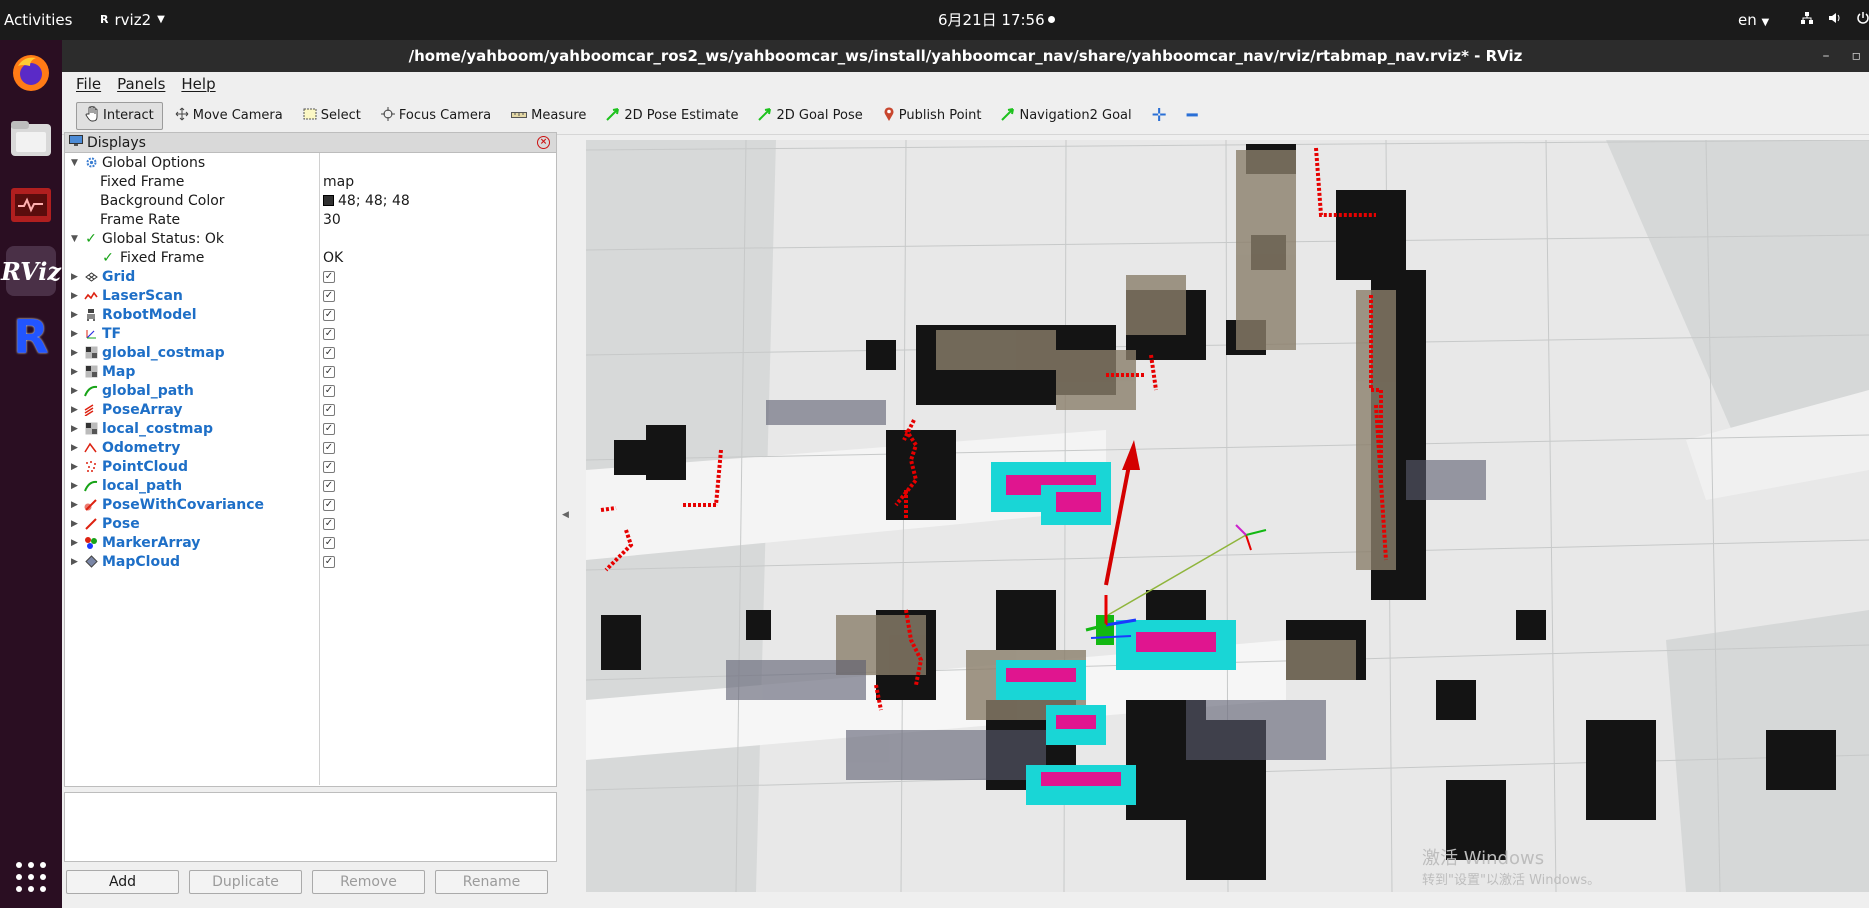  What do you see at coordinates (310, 523) in the screenshot?
I see `display-item-pose: ▶ Pose ✓` at bounding box center [310, 523].